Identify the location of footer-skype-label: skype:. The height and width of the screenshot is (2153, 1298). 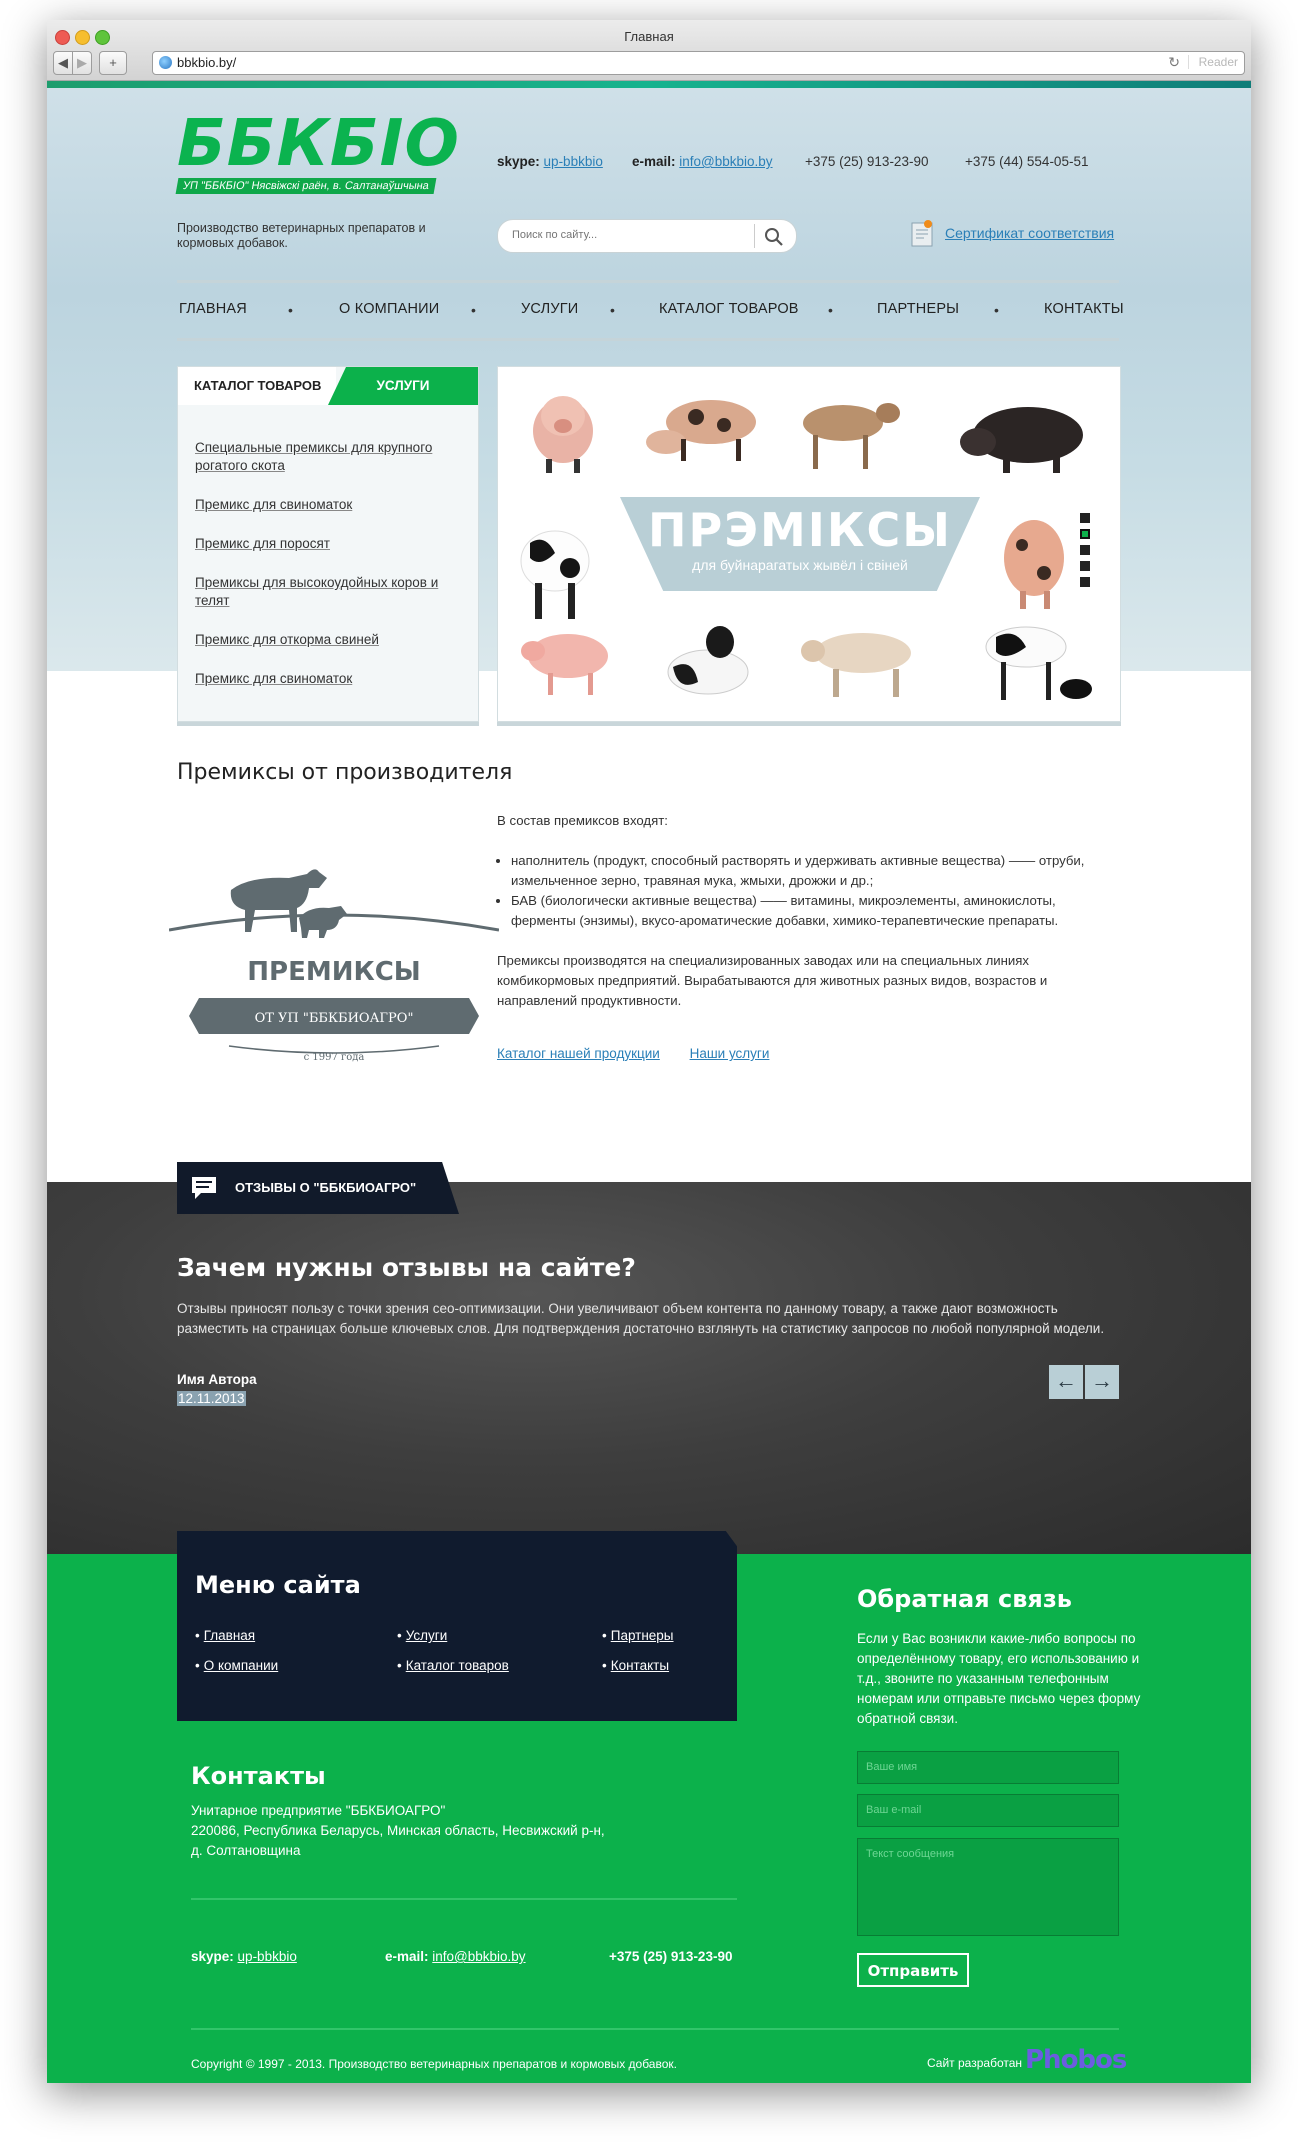
(212, 1956).